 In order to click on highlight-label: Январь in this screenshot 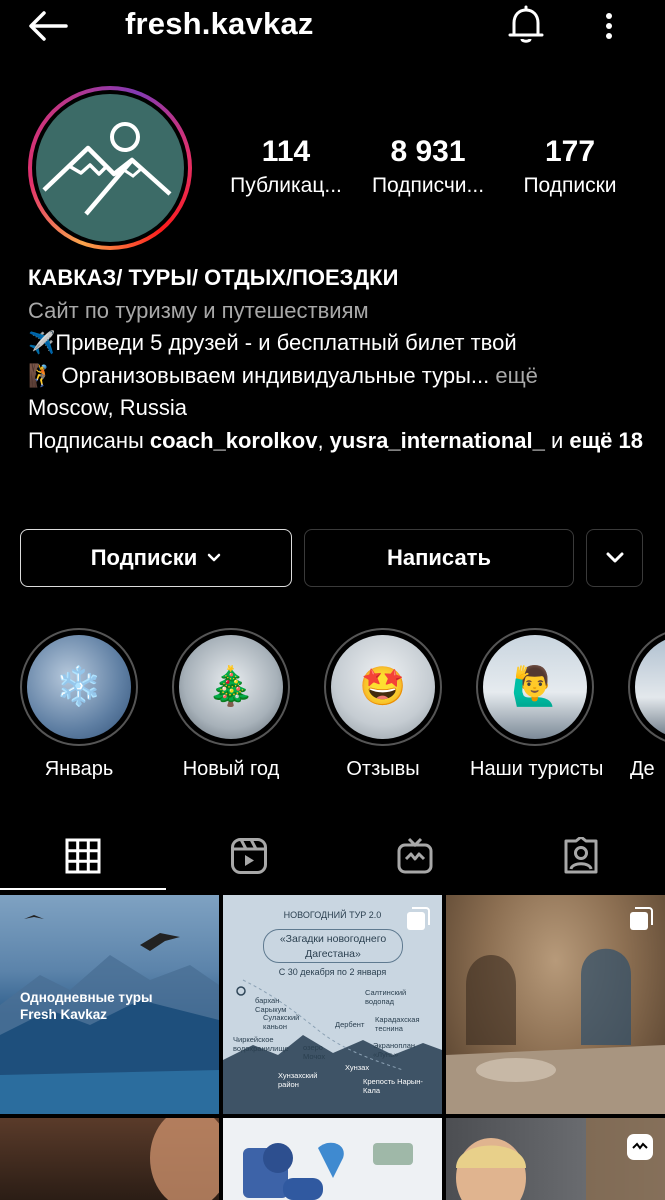, I will do `click(79, 769)`.